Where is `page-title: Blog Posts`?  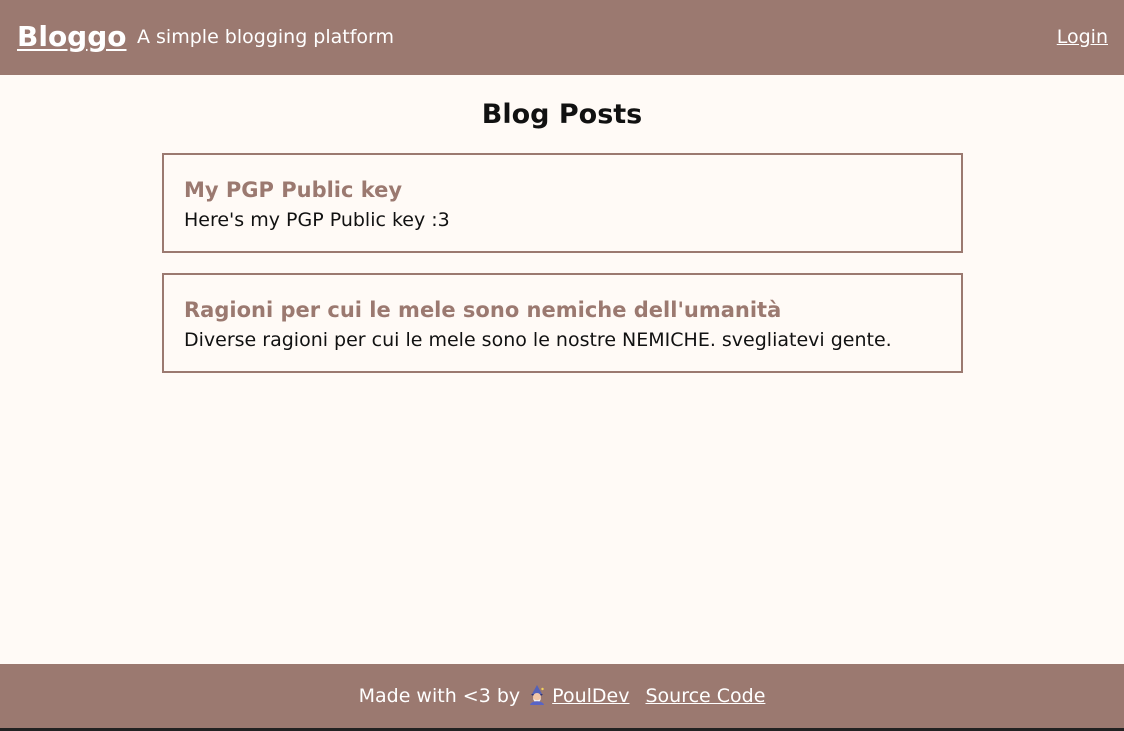
page-title: Blog Posts is located at coordinates (562, 114).